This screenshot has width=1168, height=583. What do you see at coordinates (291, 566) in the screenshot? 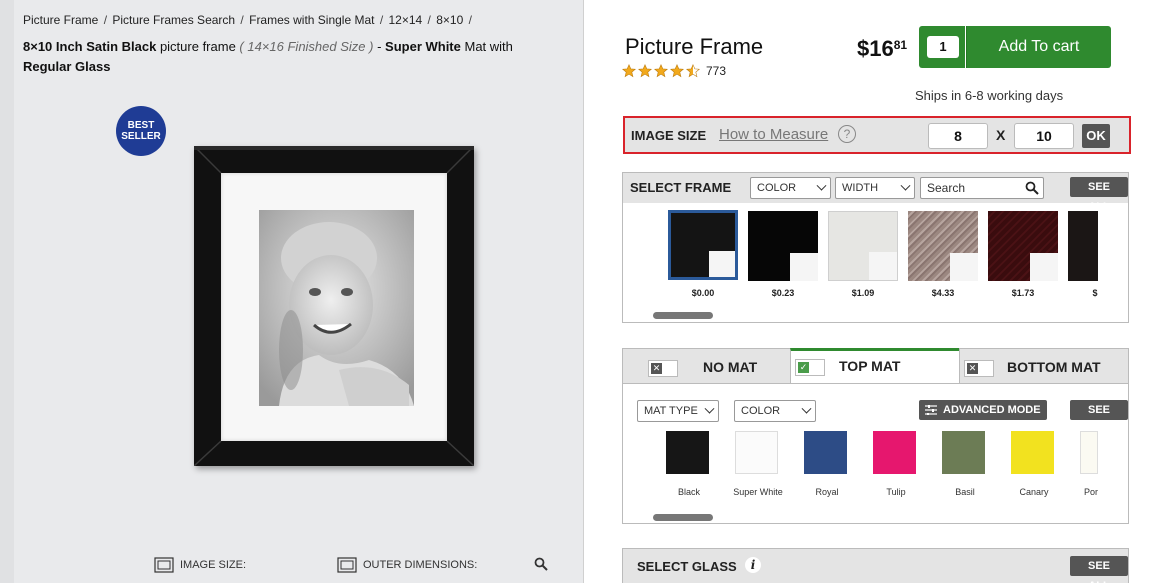
I see `preview-info-bar: IMAGE SIZE: OUTER DIMENSIONS:` at bounding box center [291, 566].